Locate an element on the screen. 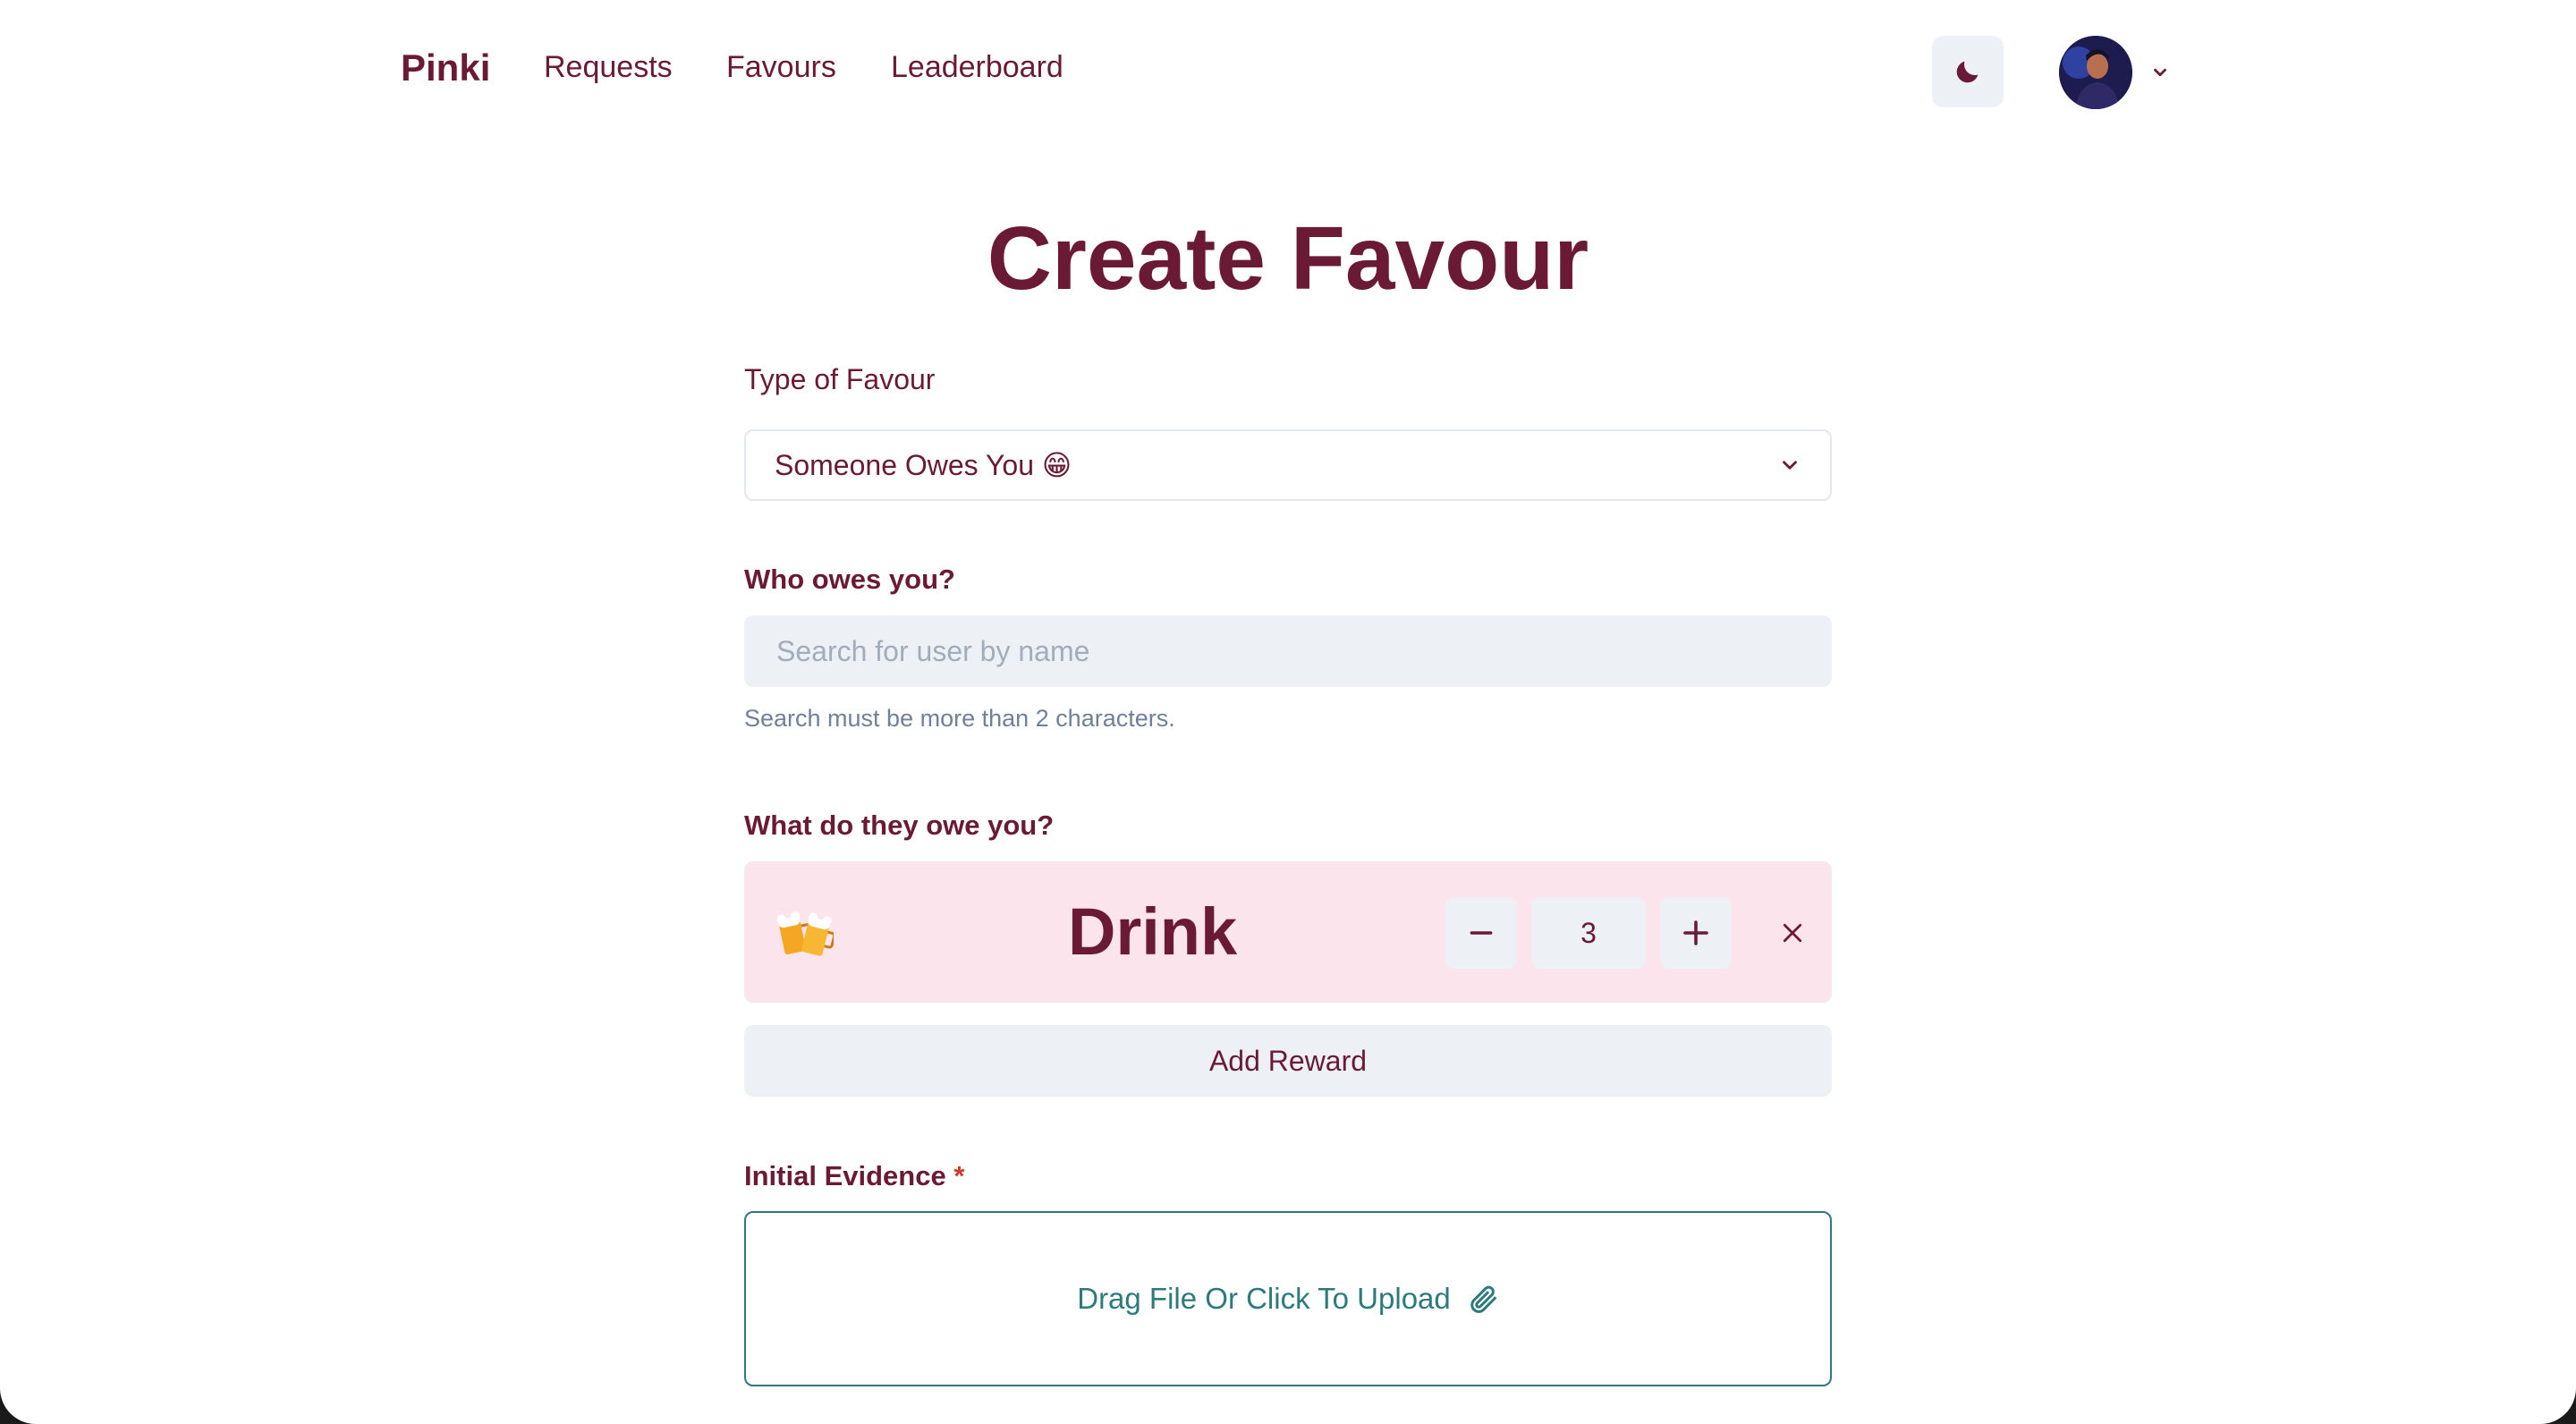 This screenshot has width=2576, height=1424. theme-toggle-button is located at coordinates (1968, 71).